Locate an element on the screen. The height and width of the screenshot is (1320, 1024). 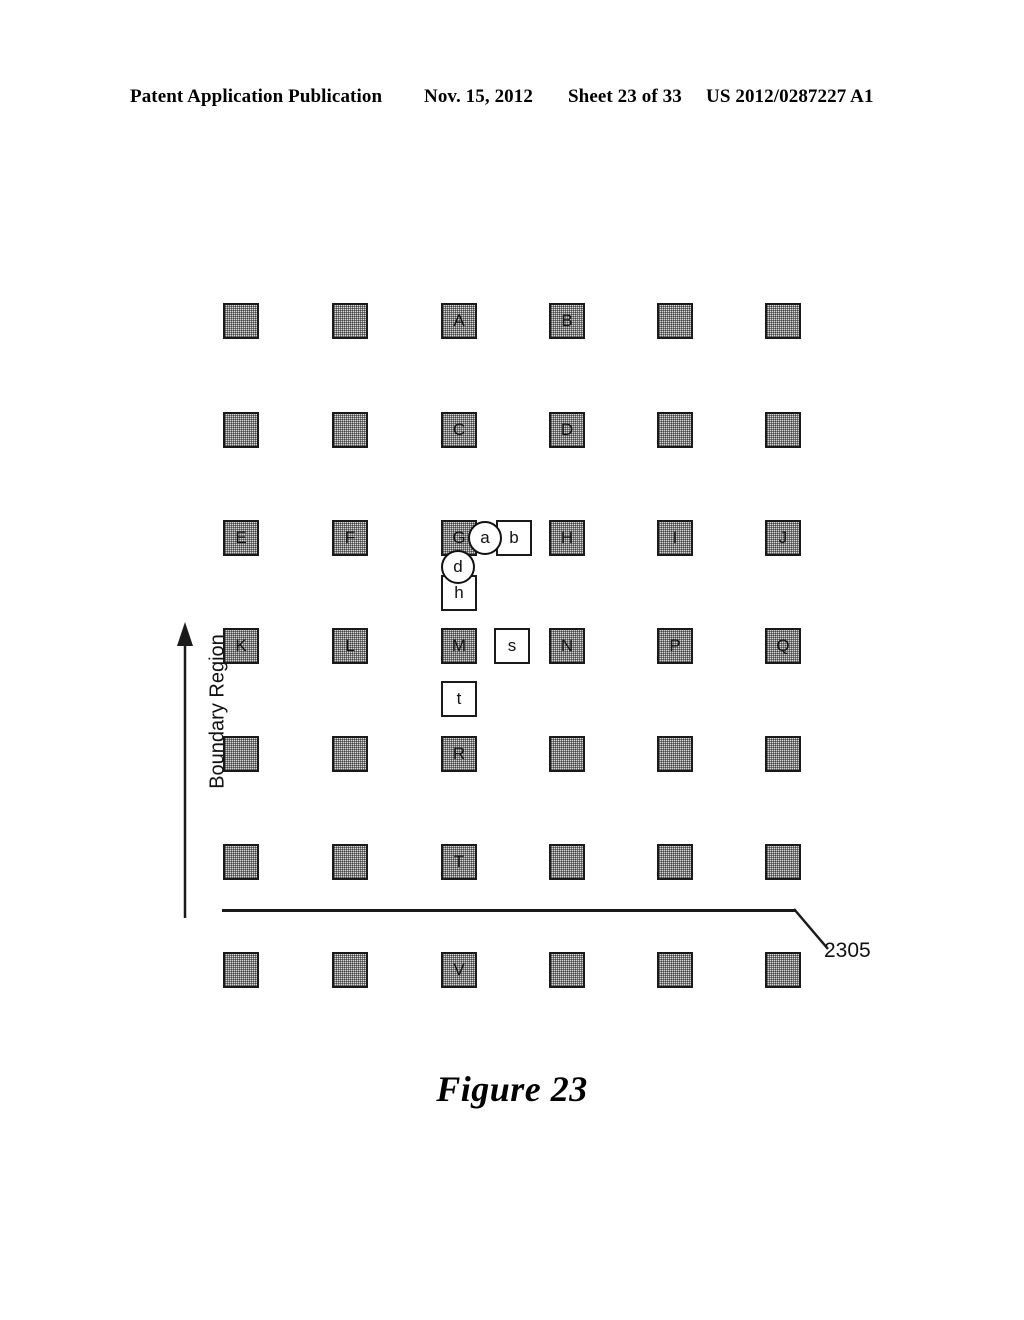
grid-node-M: M is located at coordinates (459, 646).